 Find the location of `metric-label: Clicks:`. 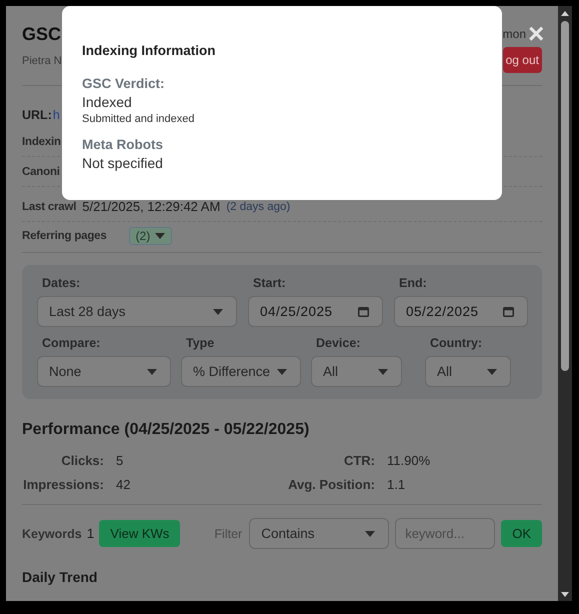

metric-label: Clicks: is located at coordinates (82, 460).